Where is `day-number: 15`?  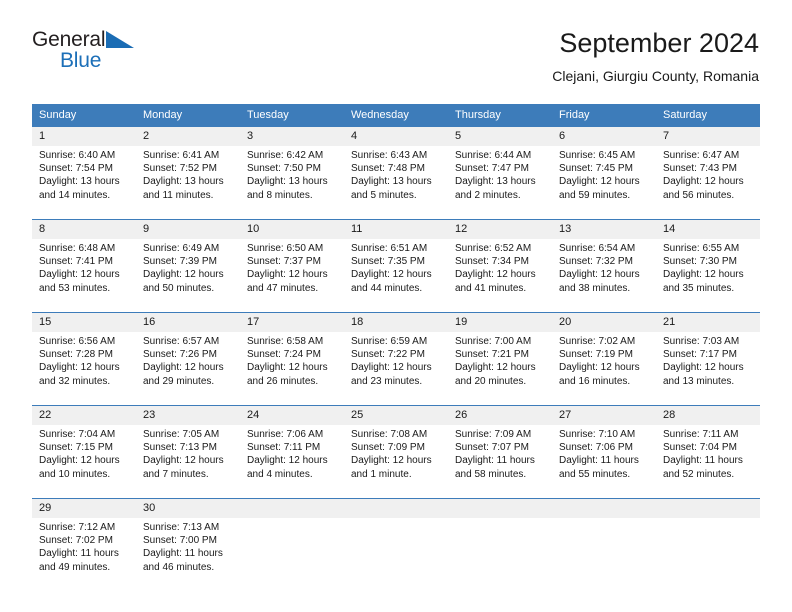
day-number: 15 is located at coordinates (84, 322).